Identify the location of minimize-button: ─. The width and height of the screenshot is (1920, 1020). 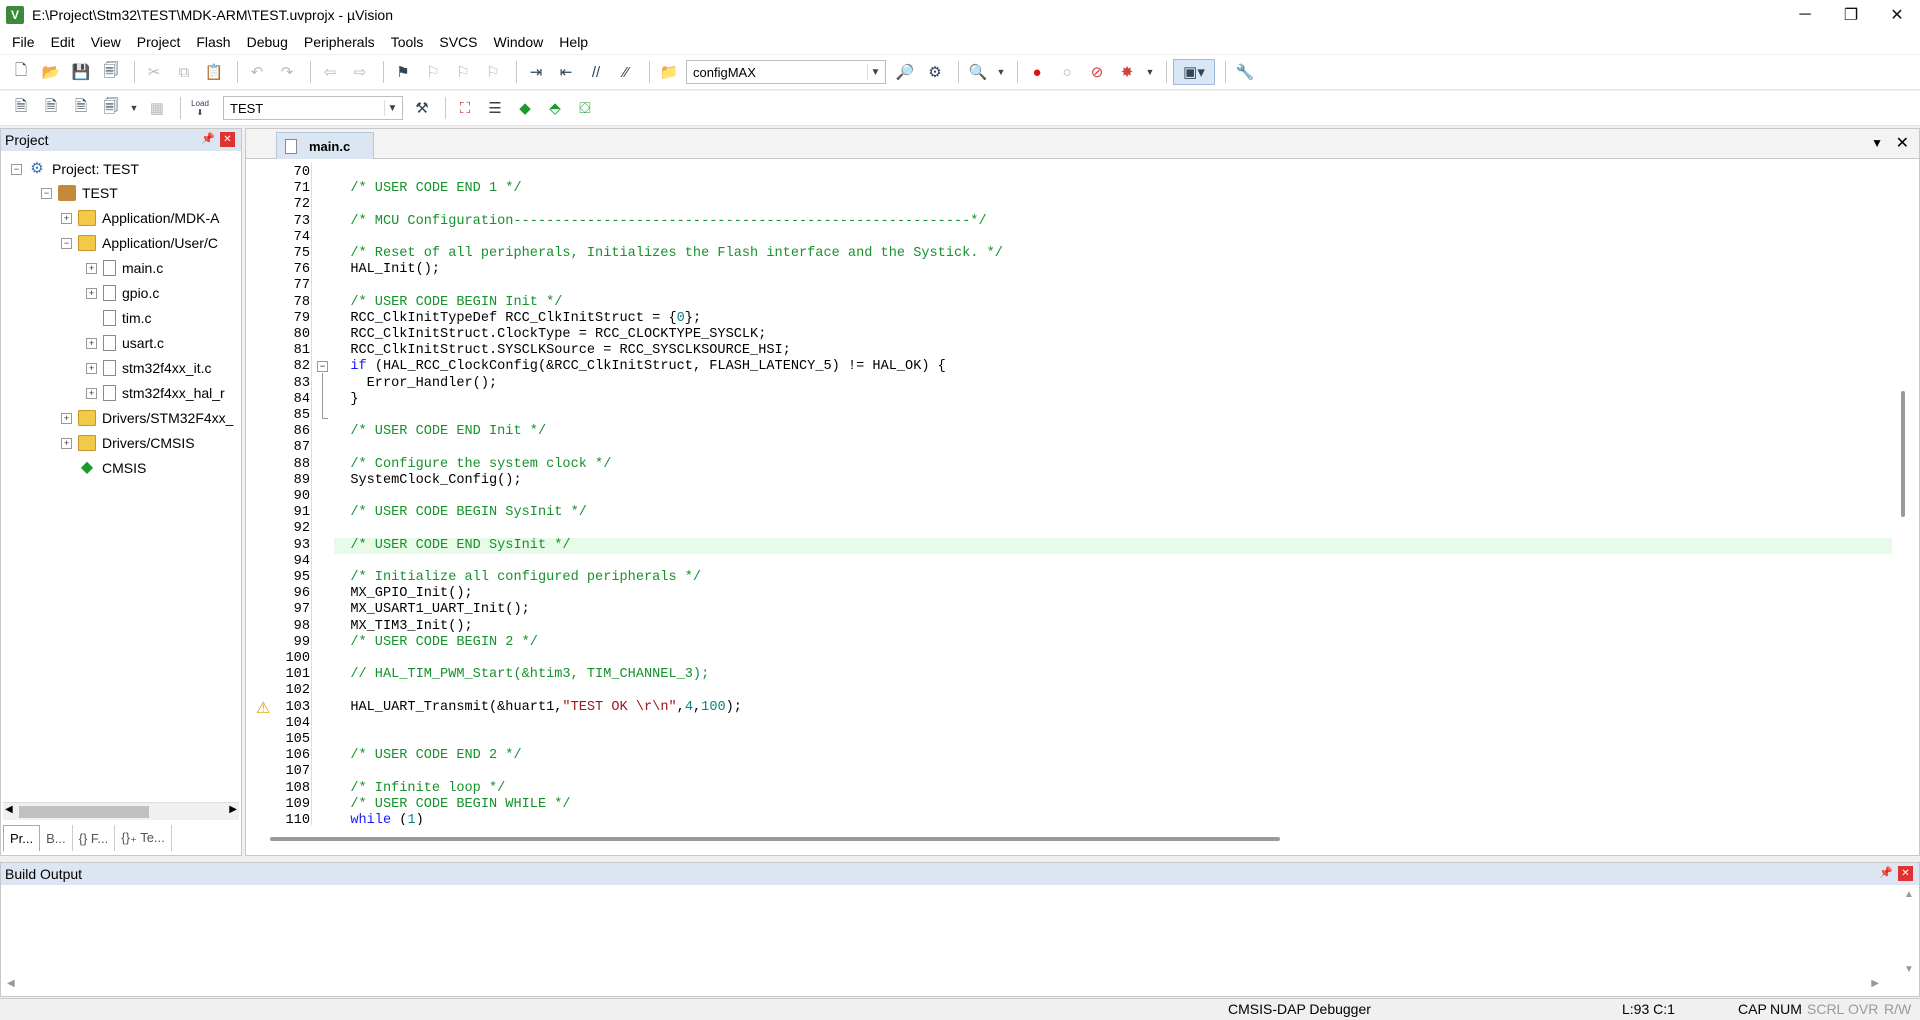
(1805, 15).